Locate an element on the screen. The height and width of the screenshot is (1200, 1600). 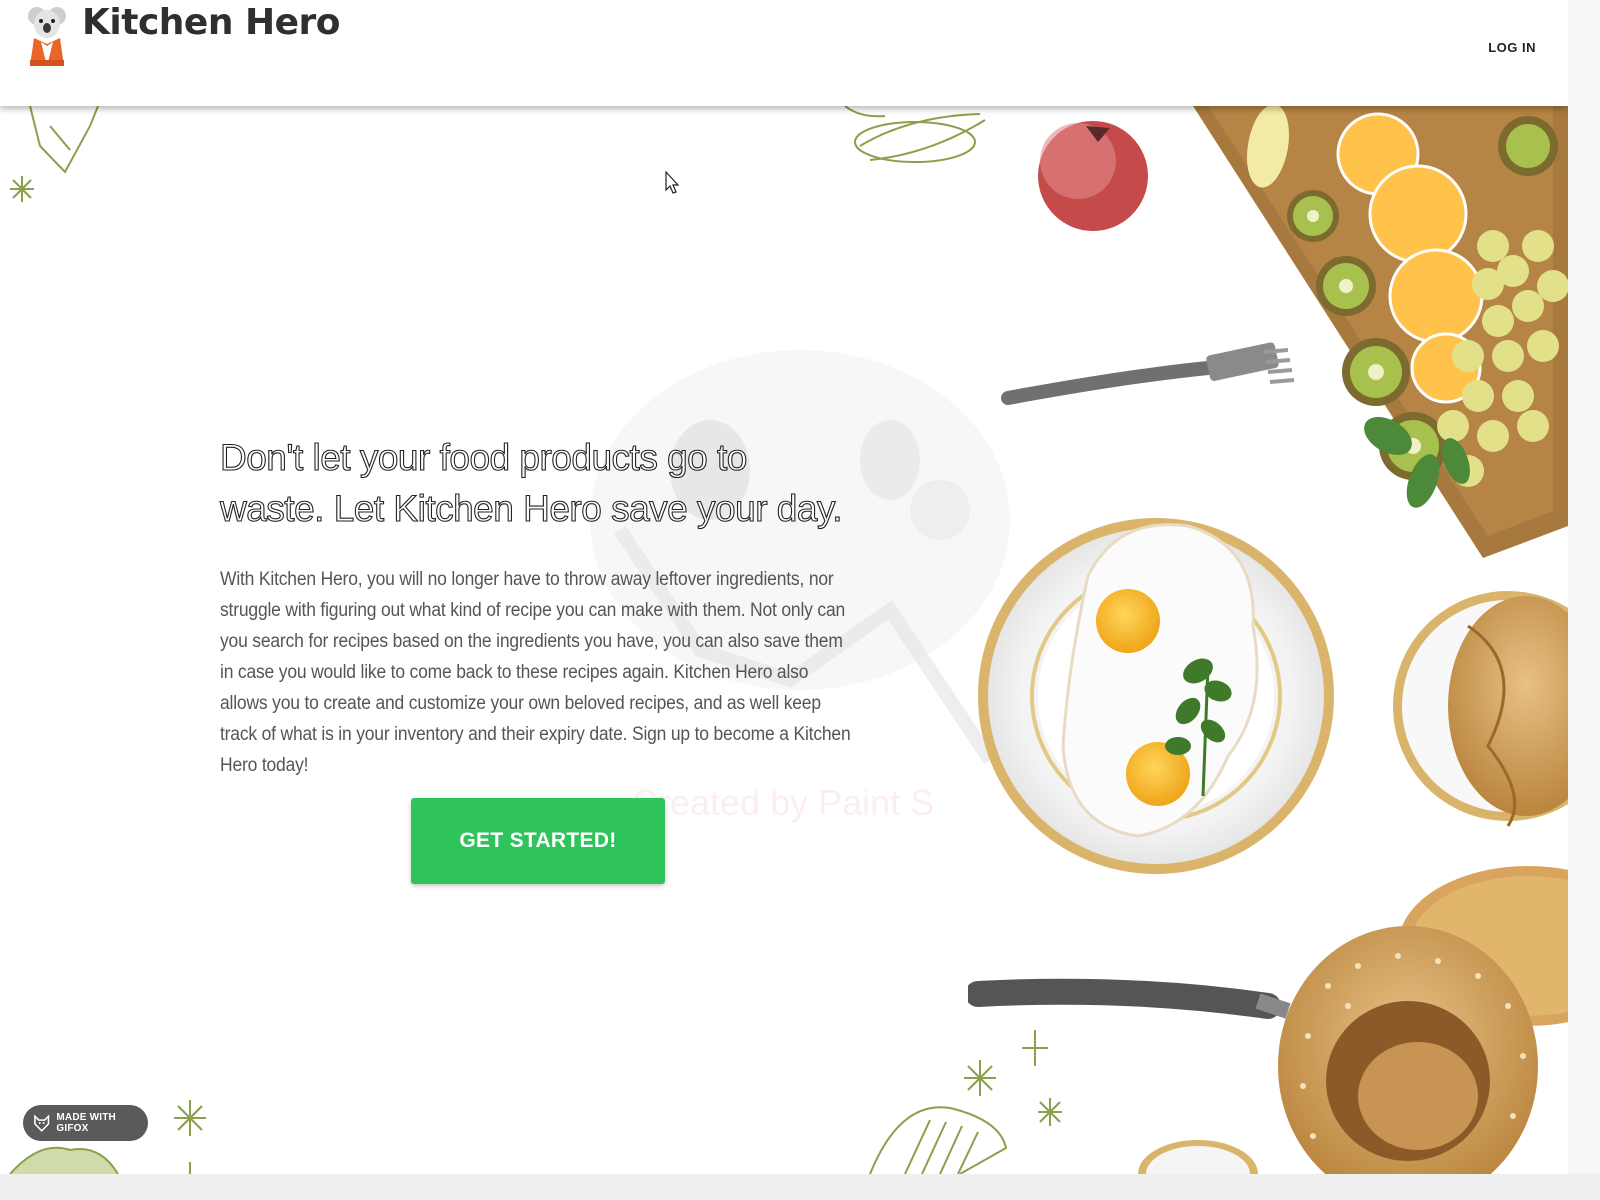
fox-icon is located at coordinates (42, 1123).